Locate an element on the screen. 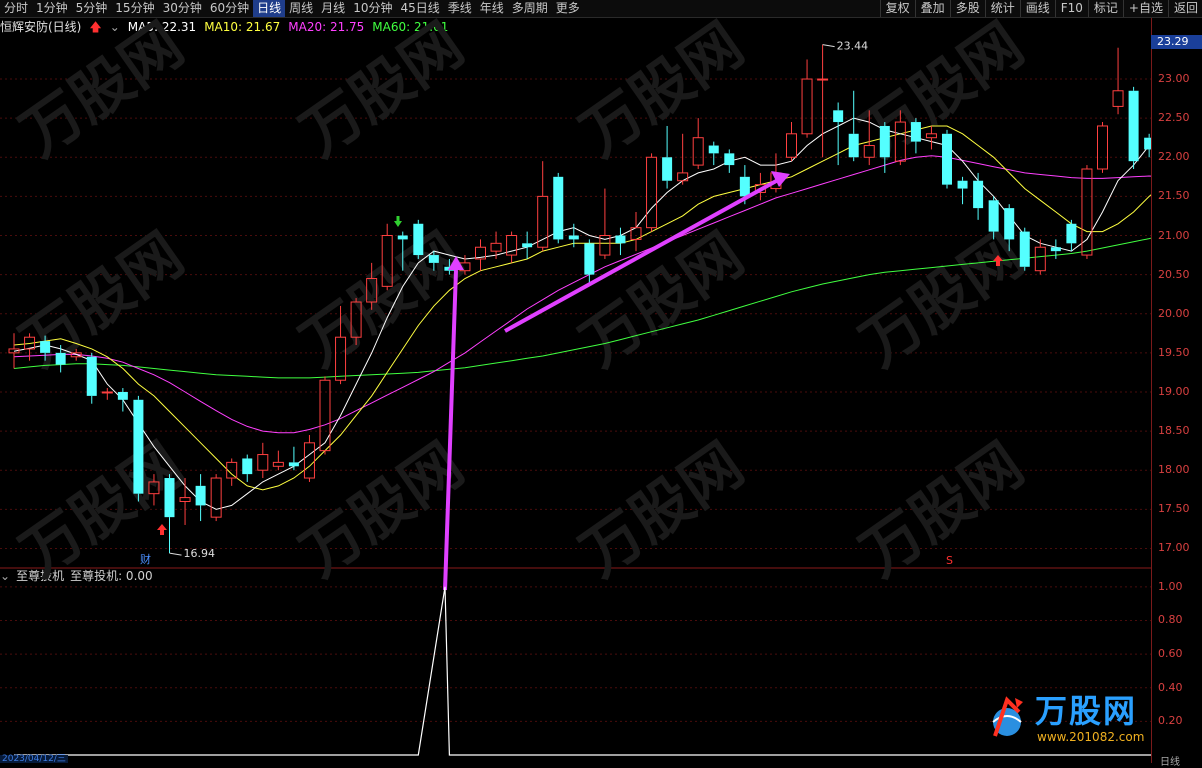 The image size is (1202, 768). price-tick: 18.50 is located at coordinates (1174, 431).